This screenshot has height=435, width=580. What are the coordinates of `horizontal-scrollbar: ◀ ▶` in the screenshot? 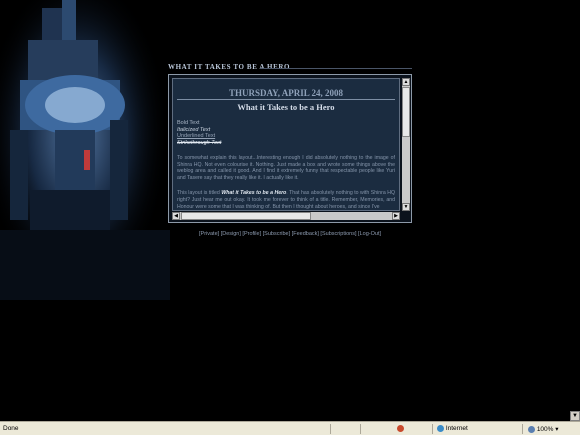 It's located at (286, 216).